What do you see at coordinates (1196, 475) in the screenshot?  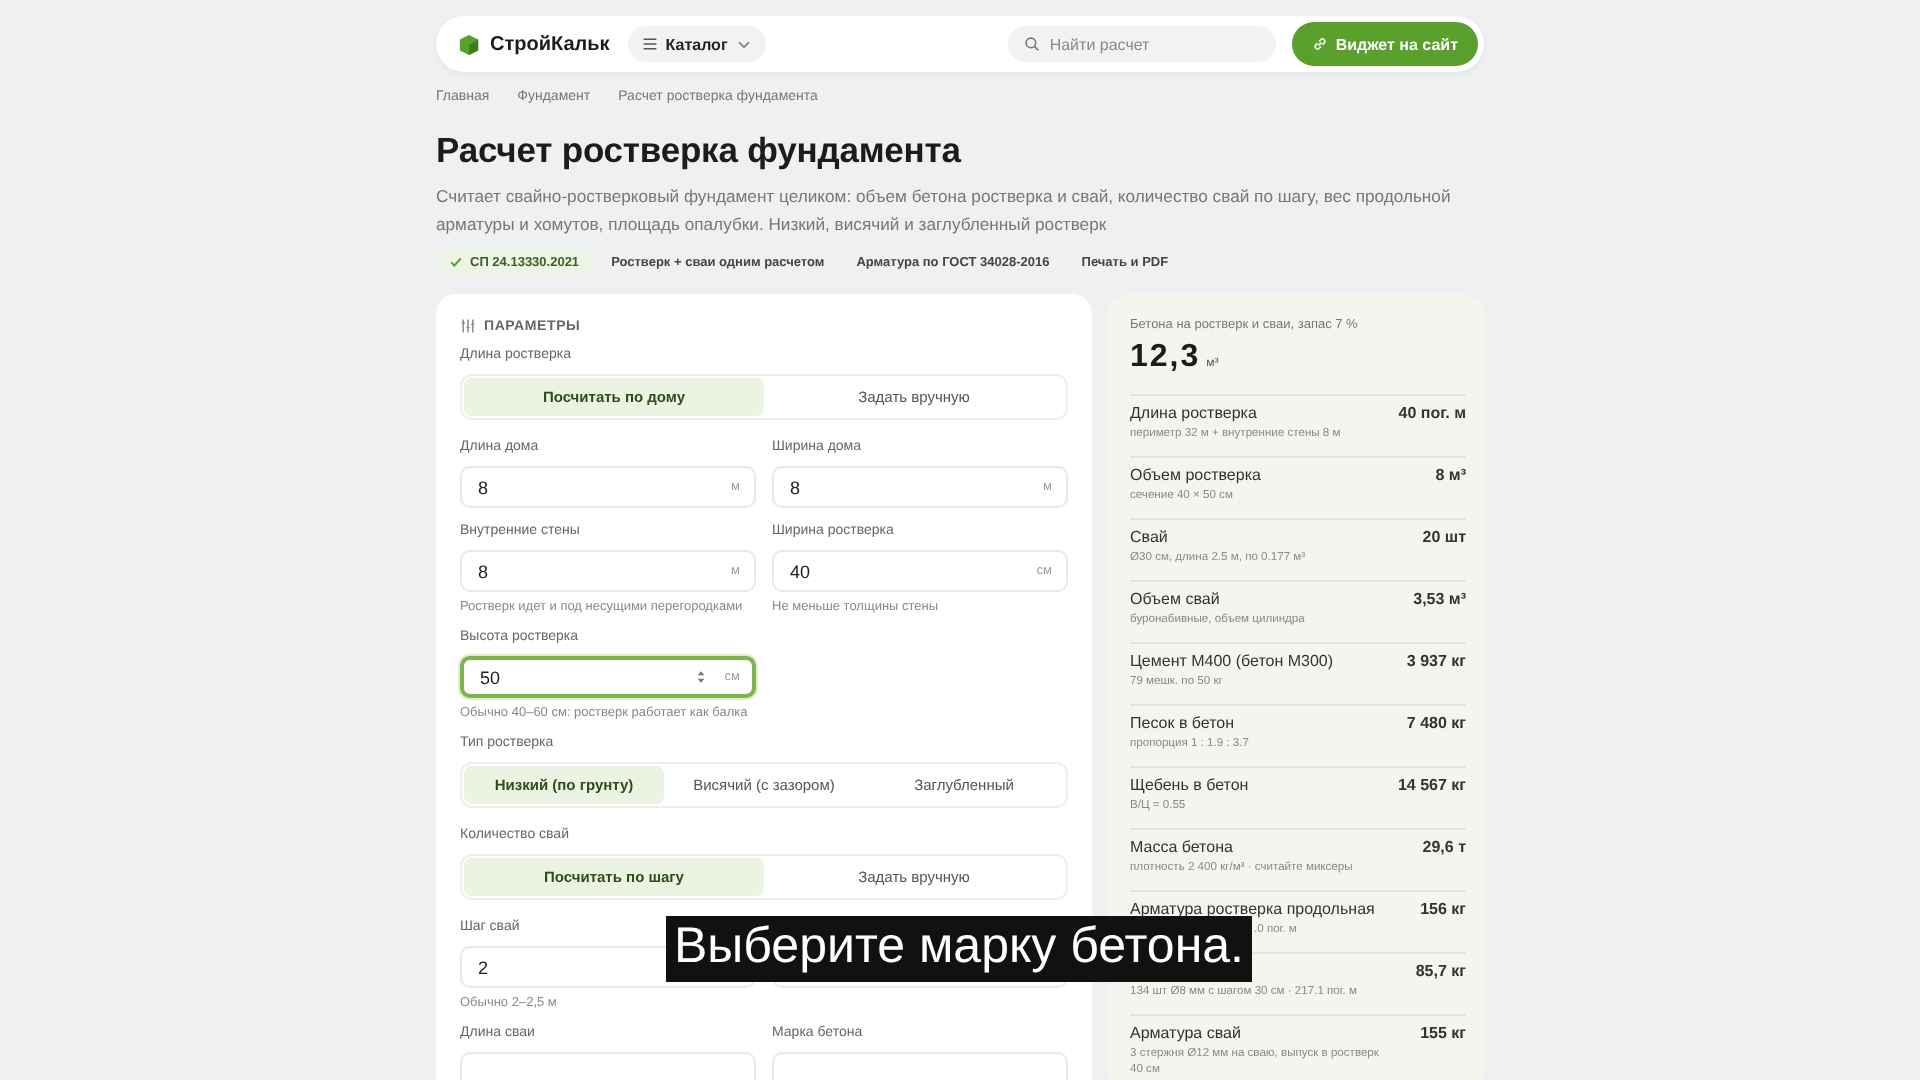 I see `result-name: Объем ростверка` at bounding box center [1196, 475].